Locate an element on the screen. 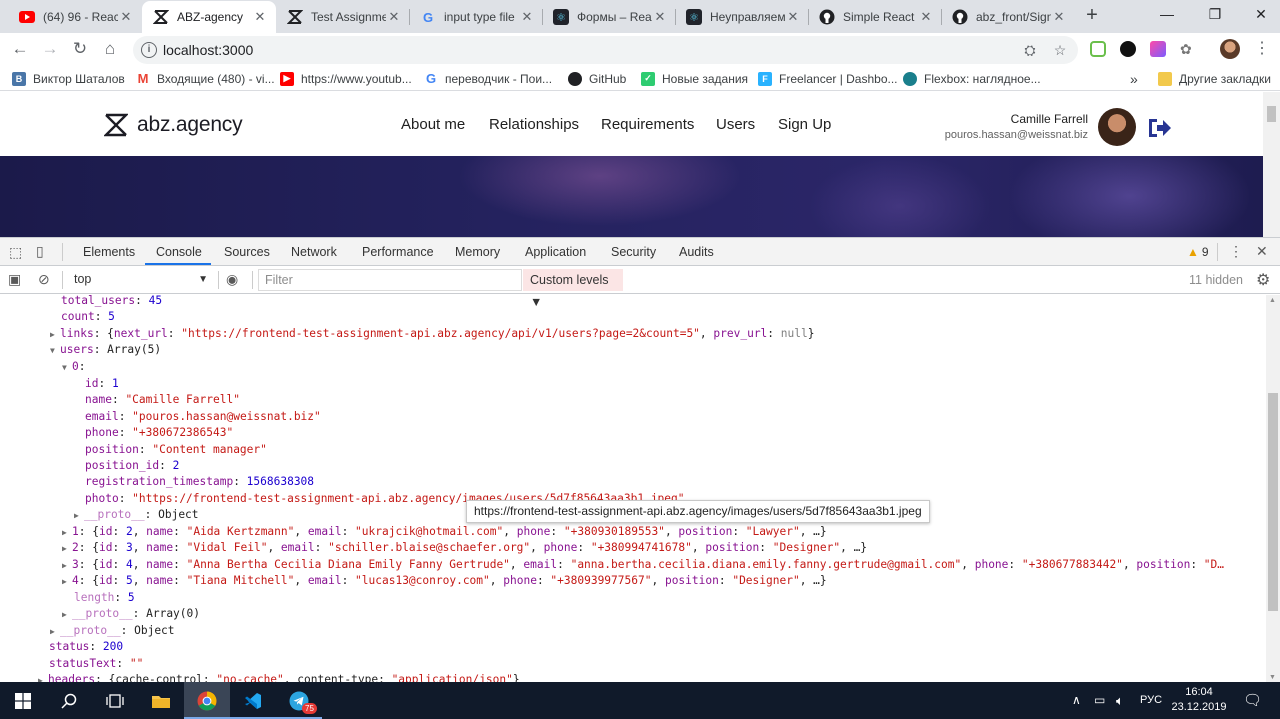 The image size is (1280, 719). more-bookmarks-chevron-icon: » is located at coordinates (1134, 78).